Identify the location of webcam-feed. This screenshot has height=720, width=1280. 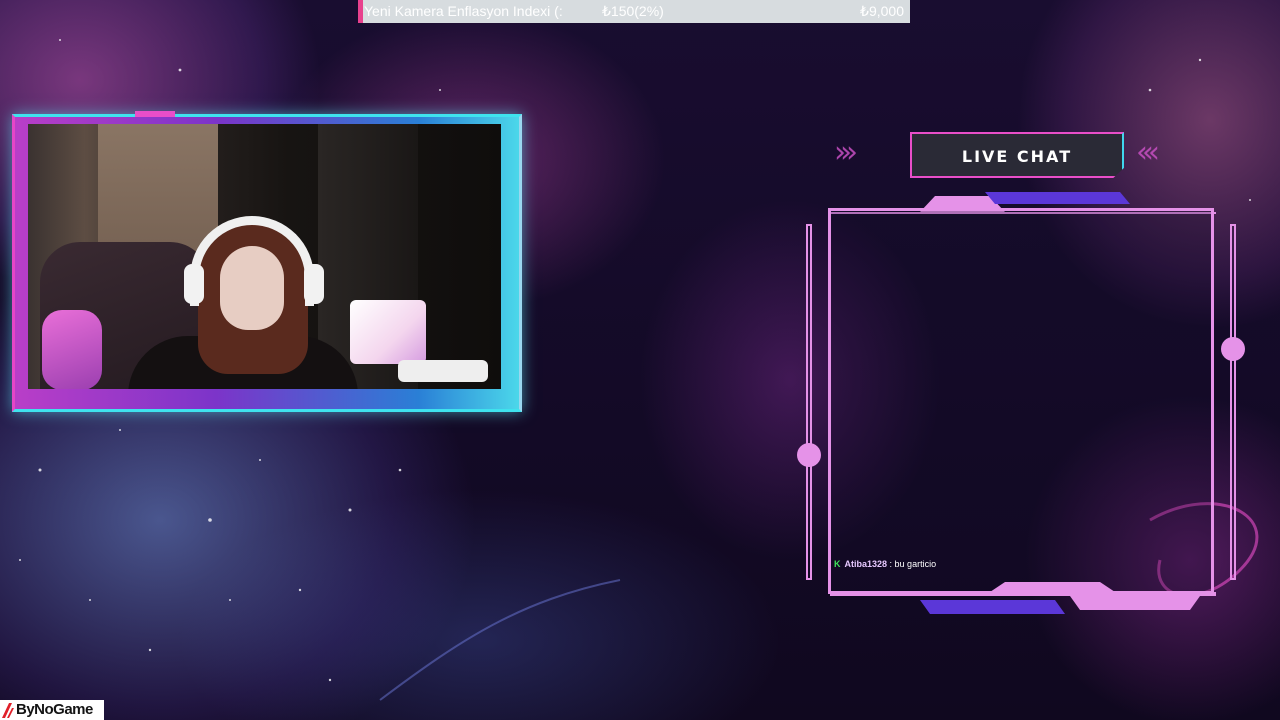
(264, 256).